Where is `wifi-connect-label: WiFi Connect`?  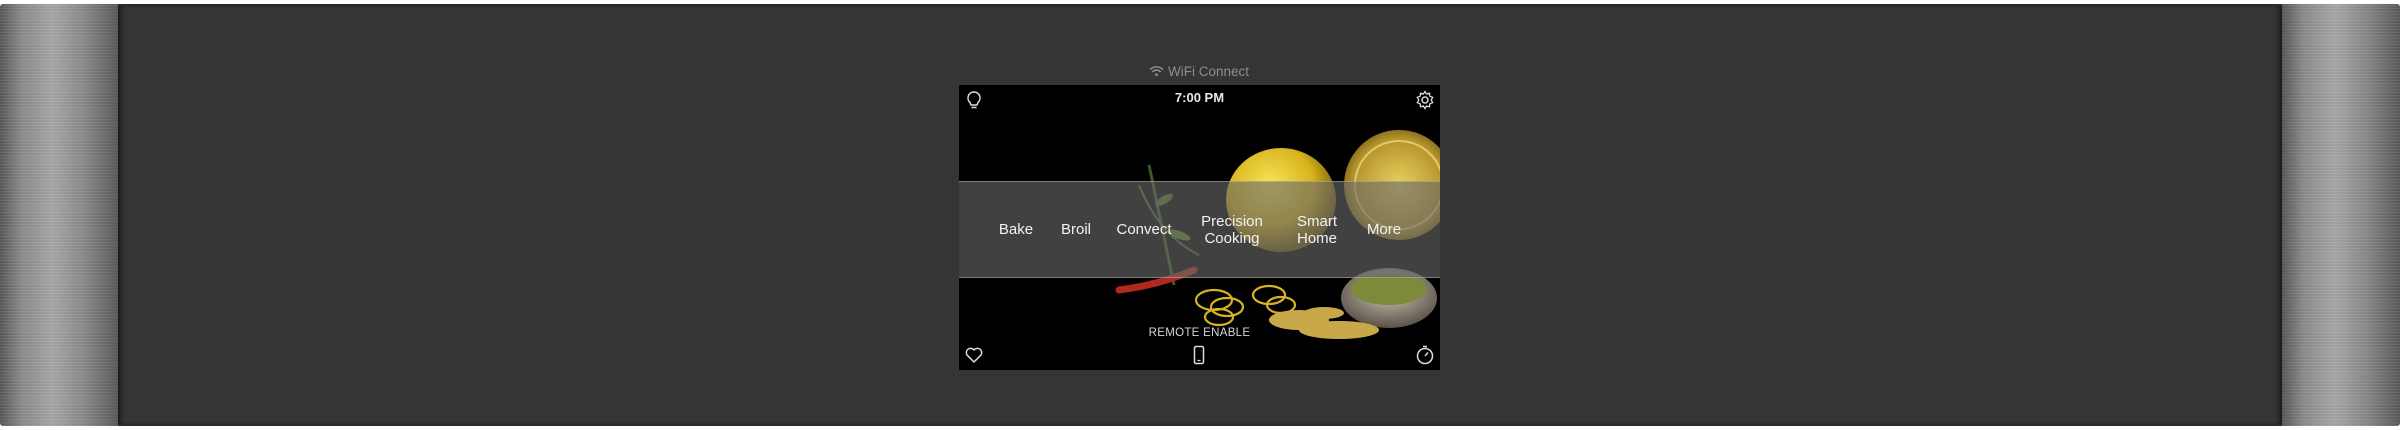 wifi-connect-label: WiFi Connect is located at coordinates (1209, 71).